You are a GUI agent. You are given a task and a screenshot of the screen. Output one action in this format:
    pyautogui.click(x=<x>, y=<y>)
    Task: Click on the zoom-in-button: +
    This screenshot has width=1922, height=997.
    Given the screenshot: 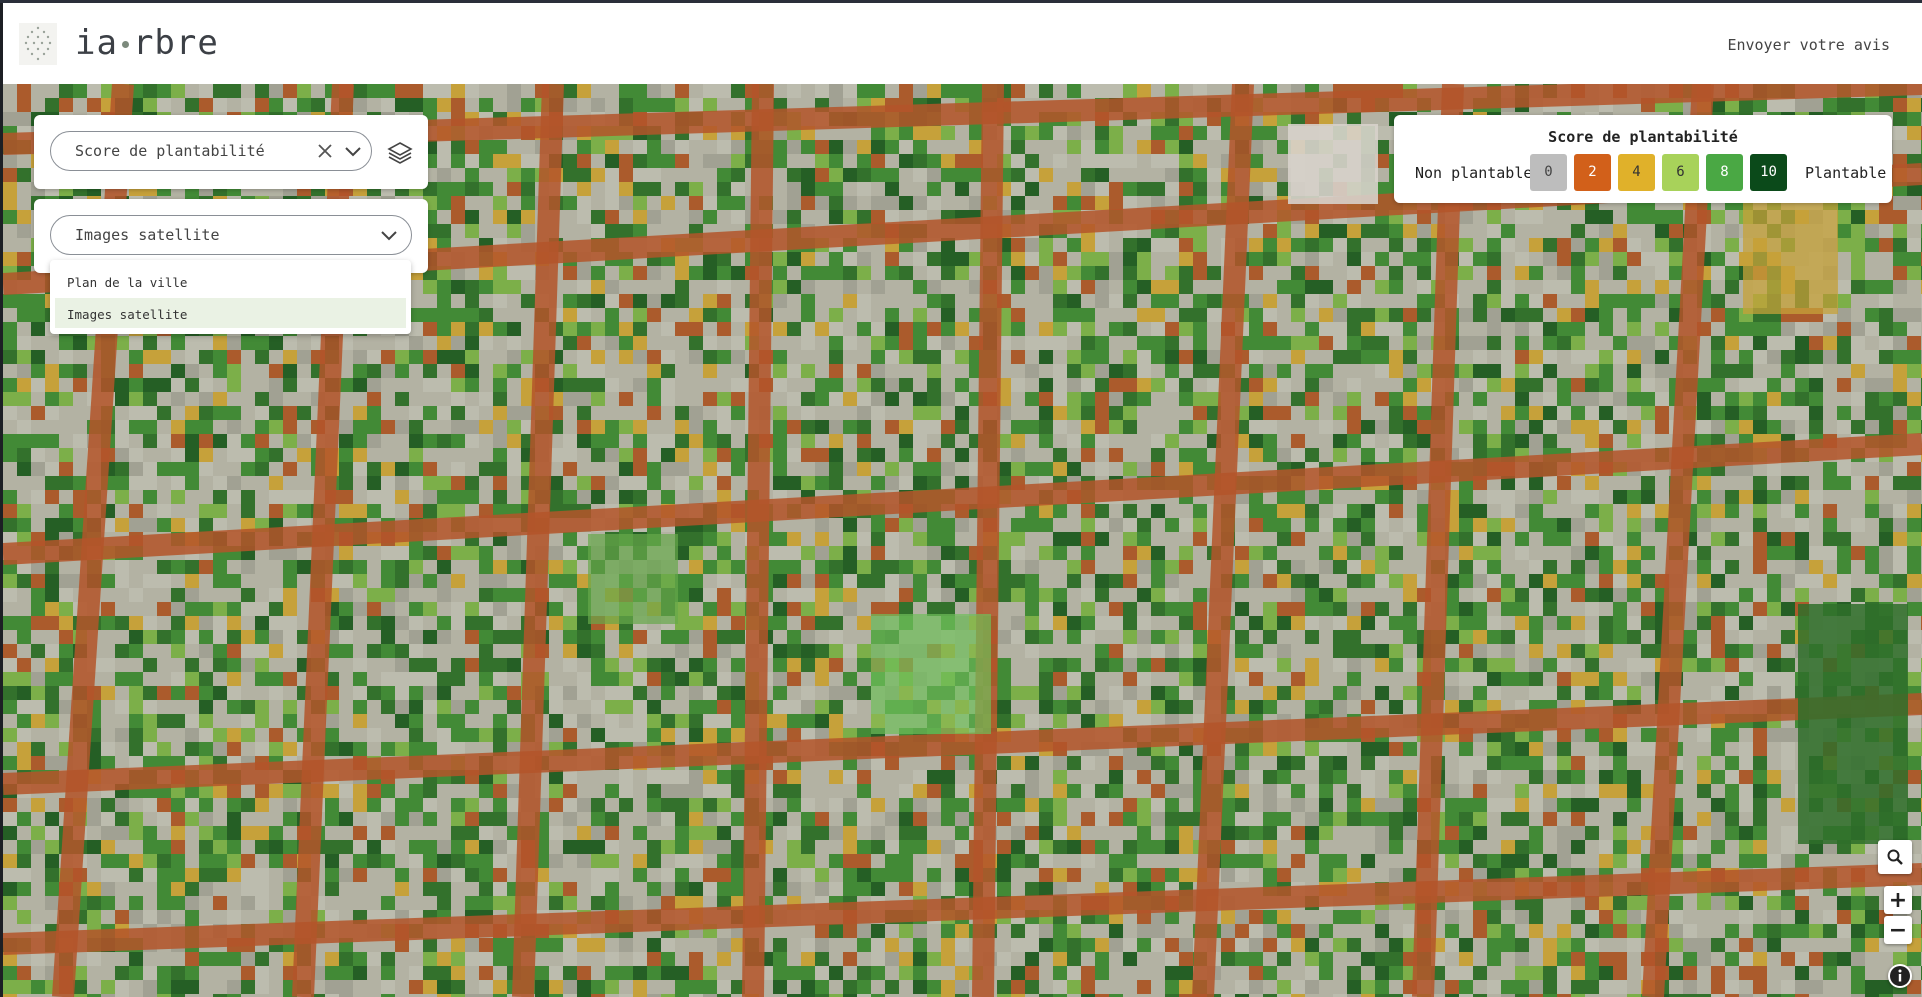 What is the action you would take?
    pyautogui.click(x=1898, y=900)
    